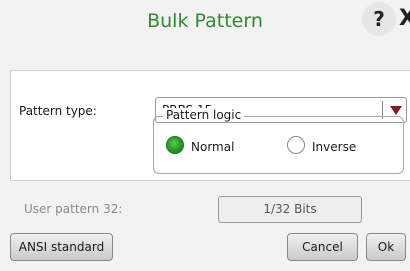  I want to click on pattern-logic-legend: Pattern logic, so click(204, 115).